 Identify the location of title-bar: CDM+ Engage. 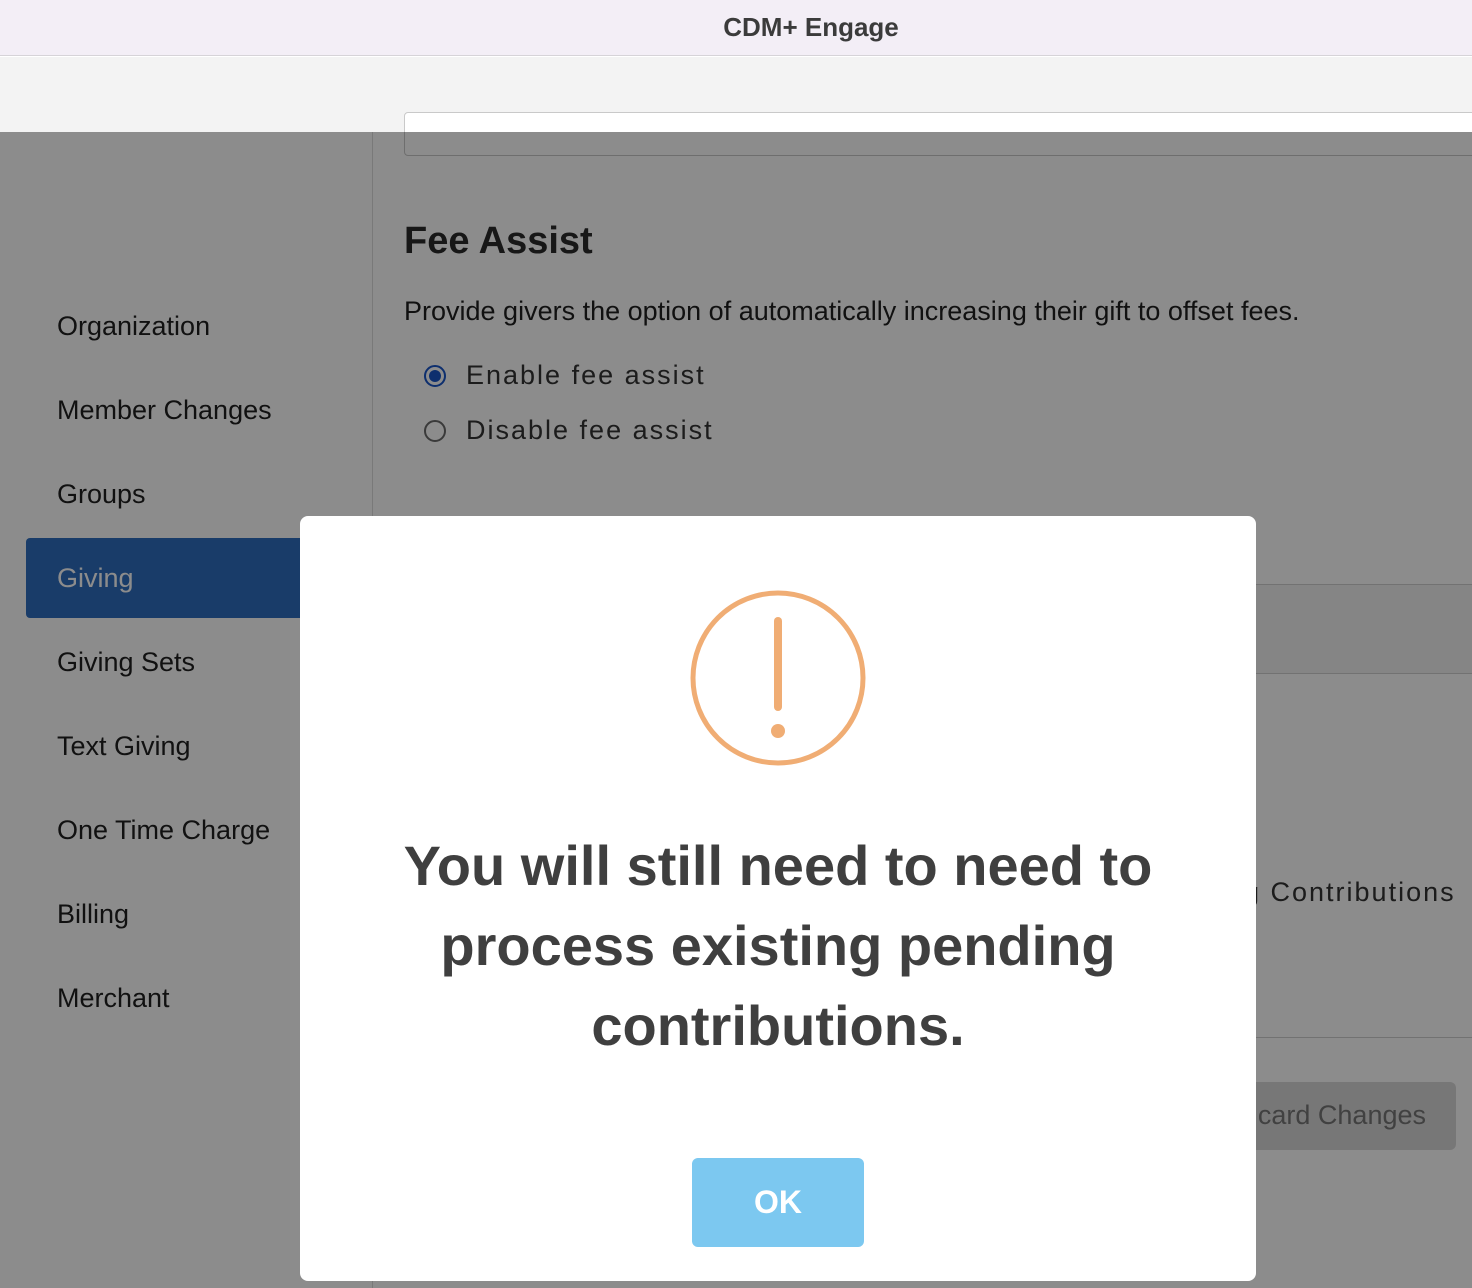
(736, 28).